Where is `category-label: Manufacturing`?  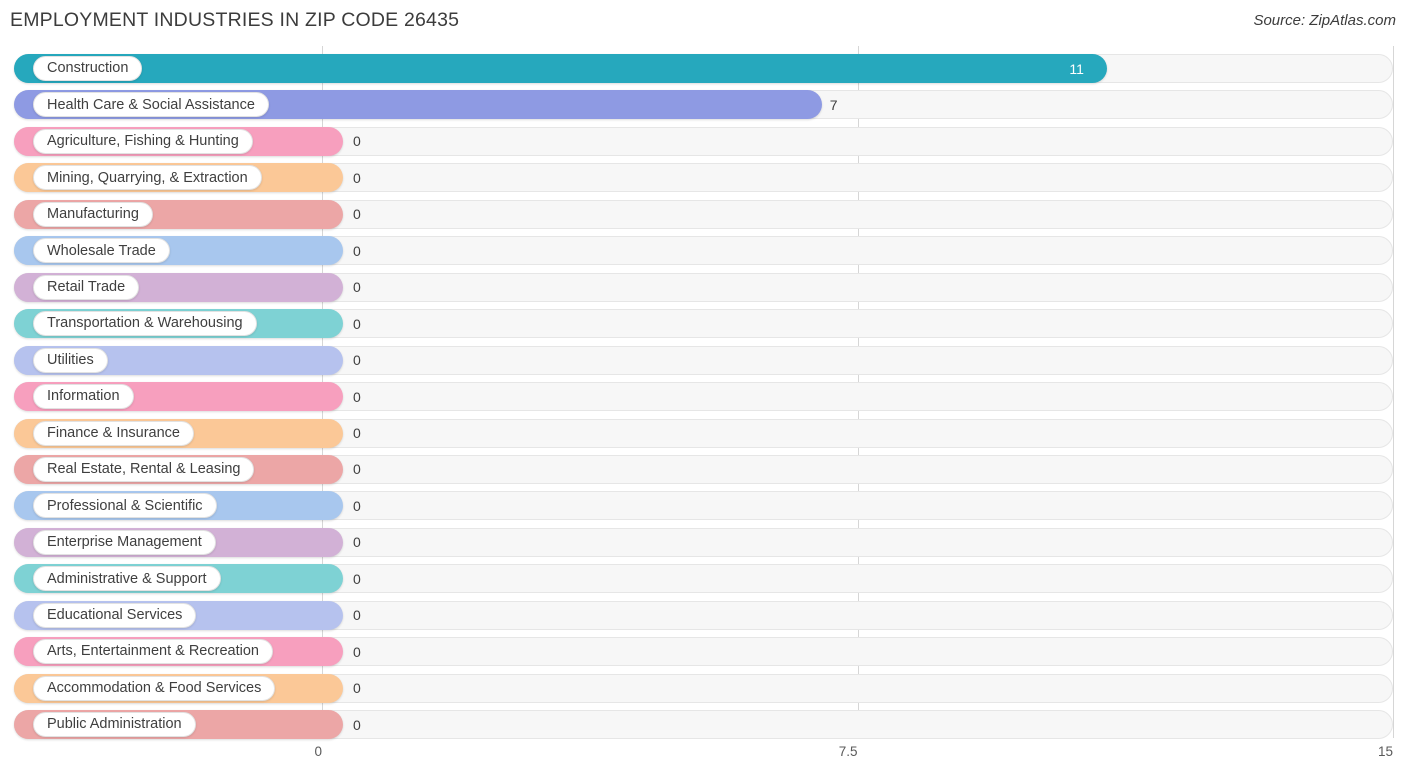 category-label: Manufacturing is located at coordinates (93, 214).